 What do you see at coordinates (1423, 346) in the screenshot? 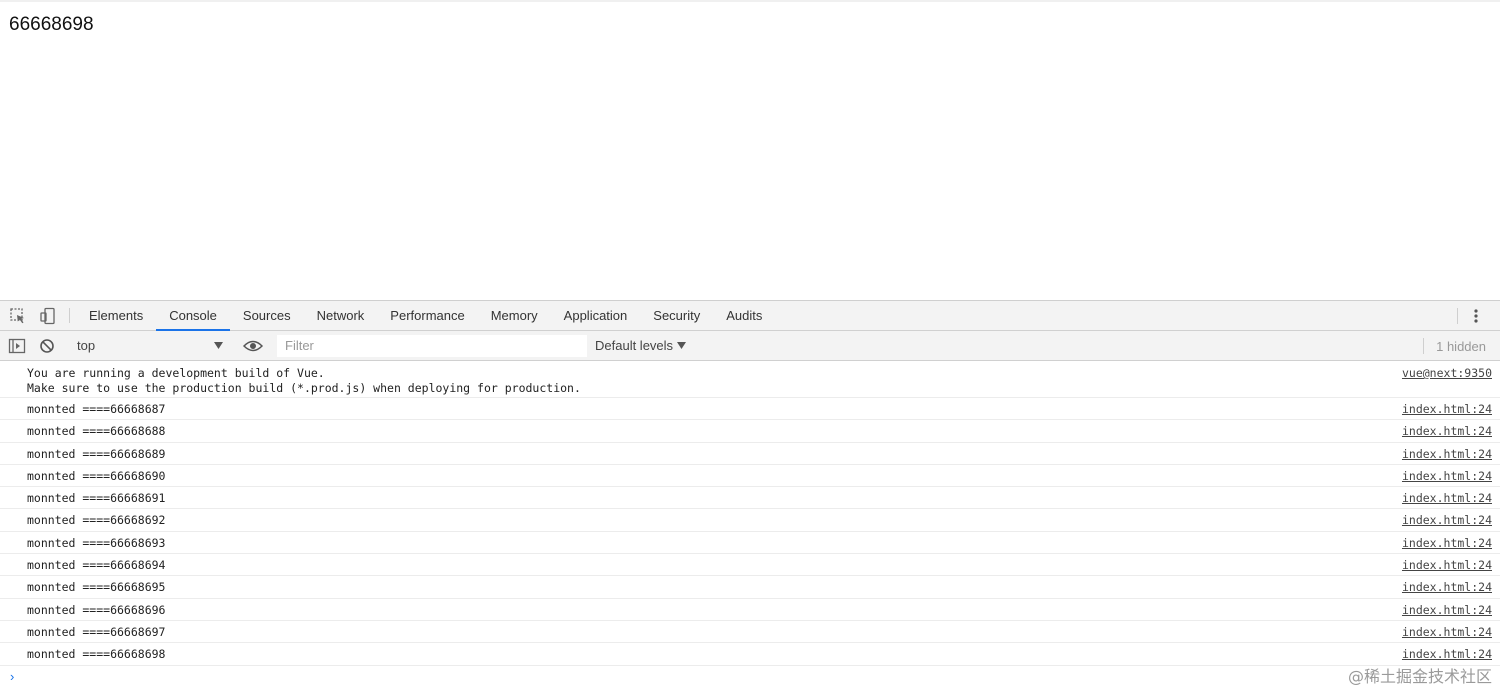
I see `toolbar-right-separator` at bounding box center [1423, 346].